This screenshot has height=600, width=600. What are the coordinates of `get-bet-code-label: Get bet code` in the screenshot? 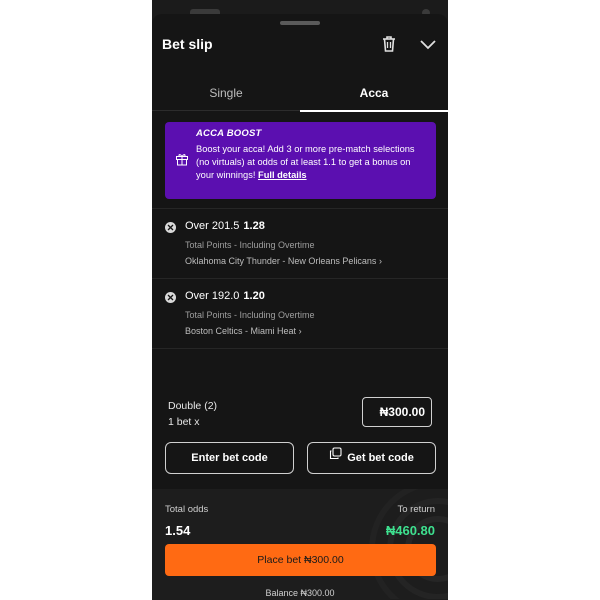 It's located at (380, 458).